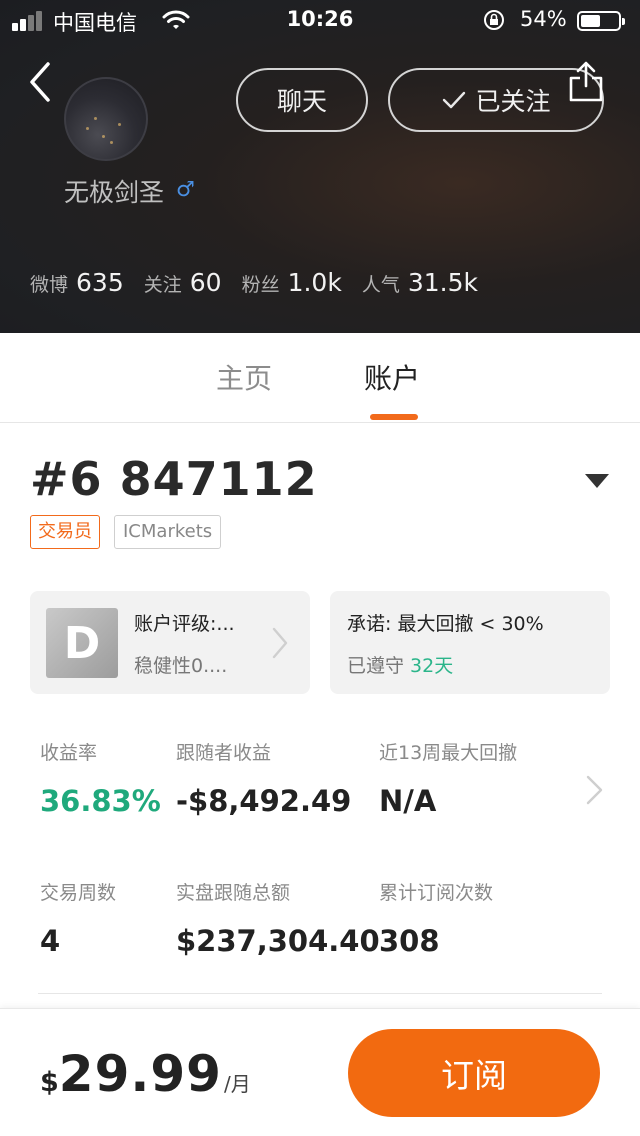 The height and width of the screenshot is (1136, 640). Describe the element at coordinates (380, 285) in the screenshot. I see `stat-label-popularity: 人气` at that location.